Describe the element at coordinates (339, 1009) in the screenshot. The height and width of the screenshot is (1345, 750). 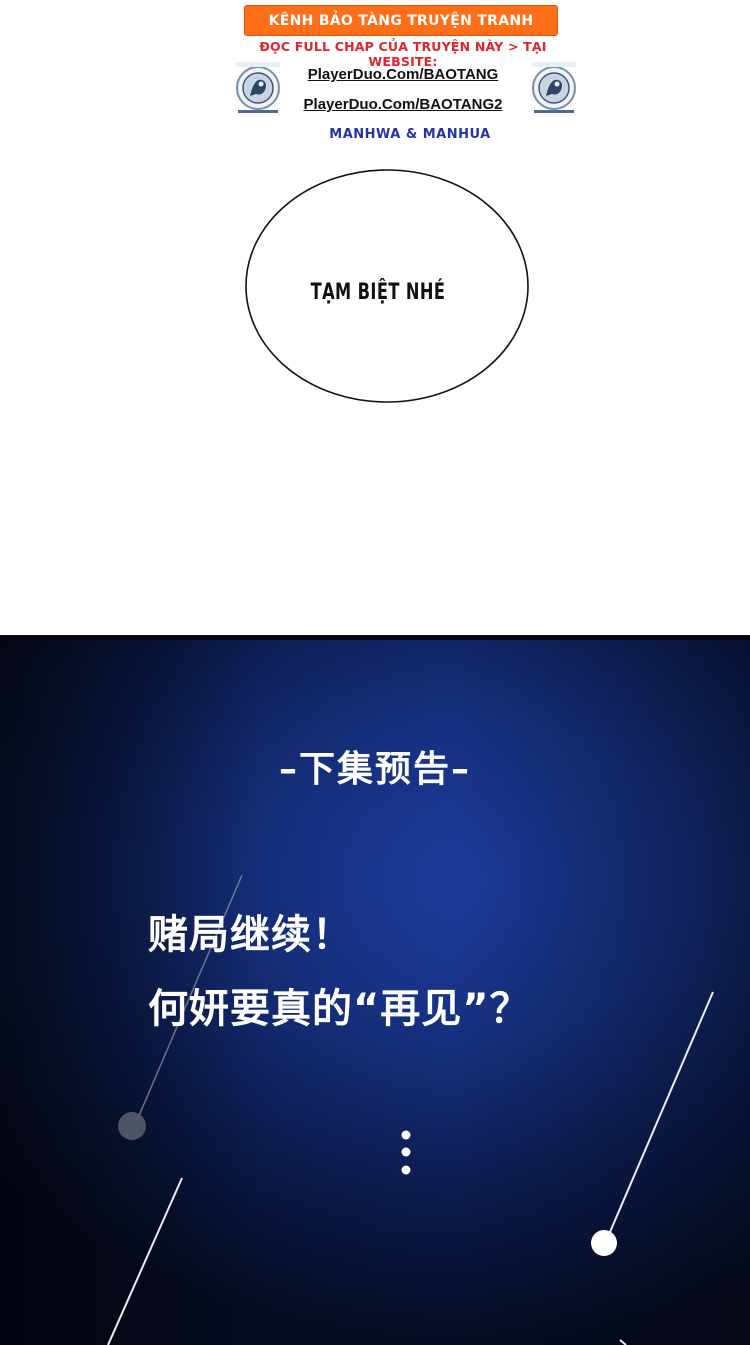
I see `teaser-line-2: 何妍要真的“再见”？` at that location.